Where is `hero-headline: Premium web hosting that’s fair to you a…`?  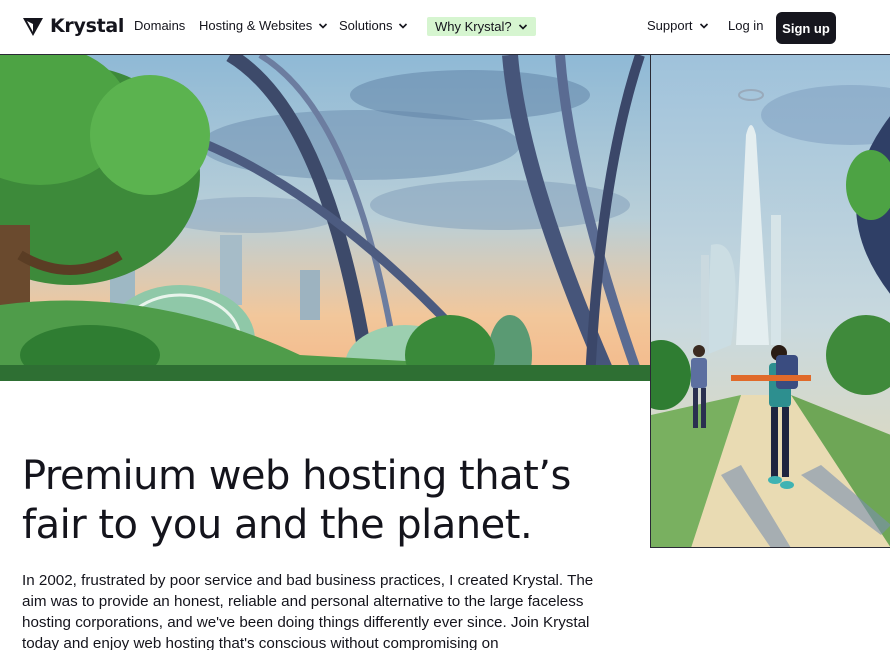
hero-headline: Premium web hosting that’s fair to you a… is located at coordinates (322, 501).